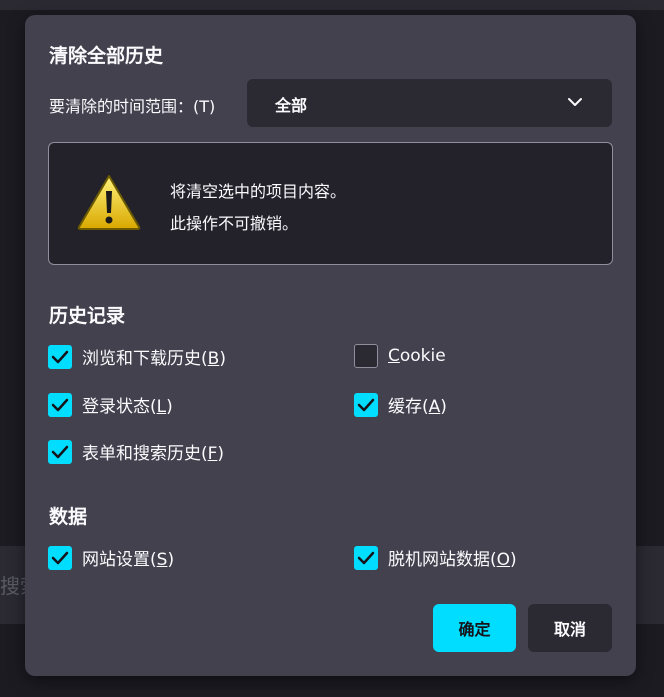 The image size is (664, 697). I want to click on chevron-down-icon, so click(575, 102).